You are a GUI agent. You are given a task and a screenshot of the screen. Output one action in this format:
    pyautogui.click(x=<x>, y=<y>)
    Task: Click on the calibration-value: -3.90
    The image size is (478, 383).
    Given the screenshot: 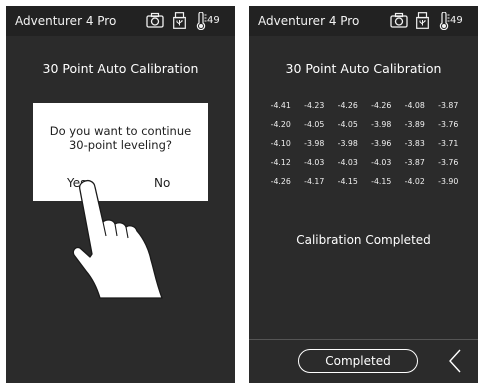 What is the action you would take?
    pyautogui.click(x=448, y=181)
    